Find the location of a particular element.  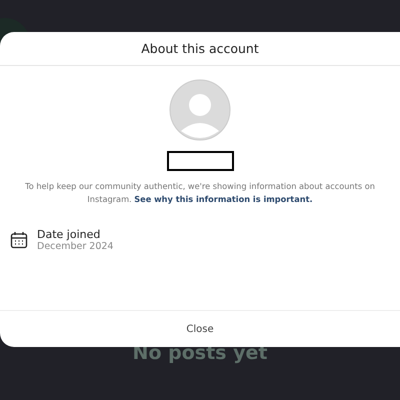

detail-label: Date joined is located at coordinates (69, 234).